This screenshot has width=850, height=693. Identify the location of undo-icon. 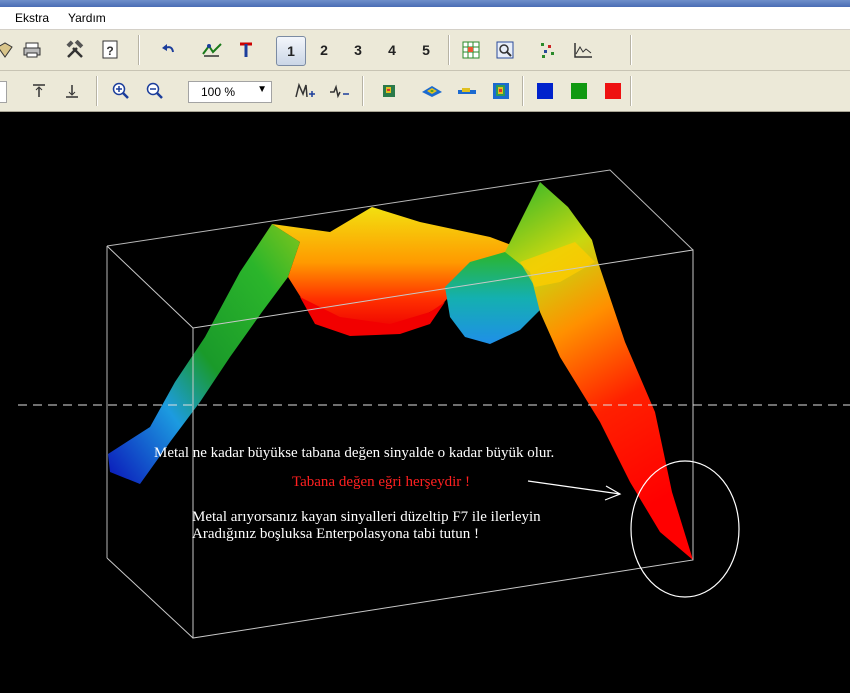
(169, 50).